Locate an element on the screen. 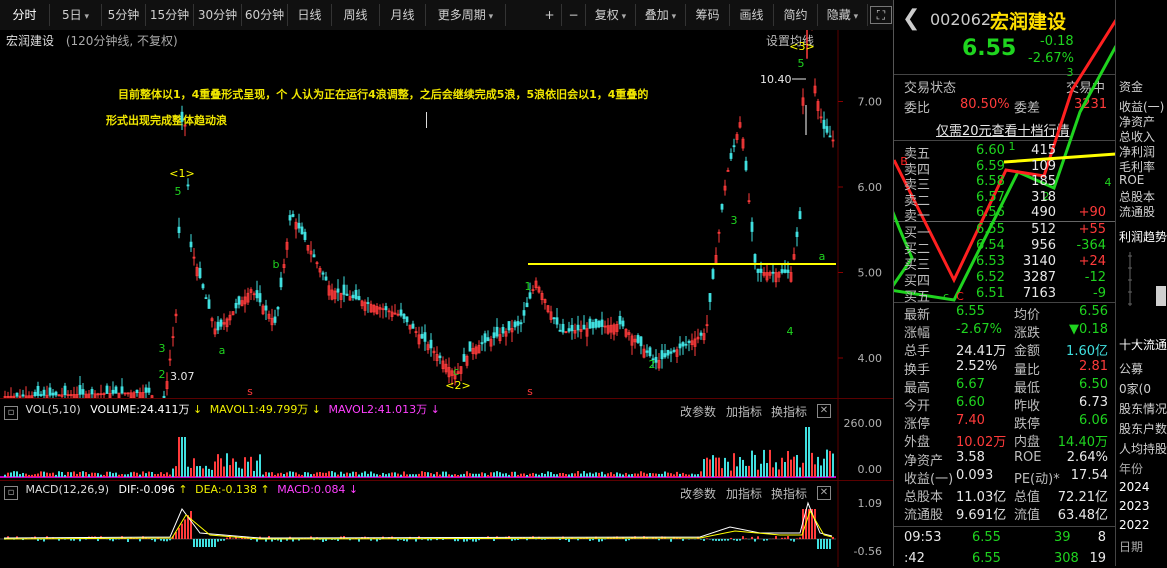 Image resolution: width=1167 pixels, height=568 pixels. finance-item: ROE is located at coordinates (1131, 180).